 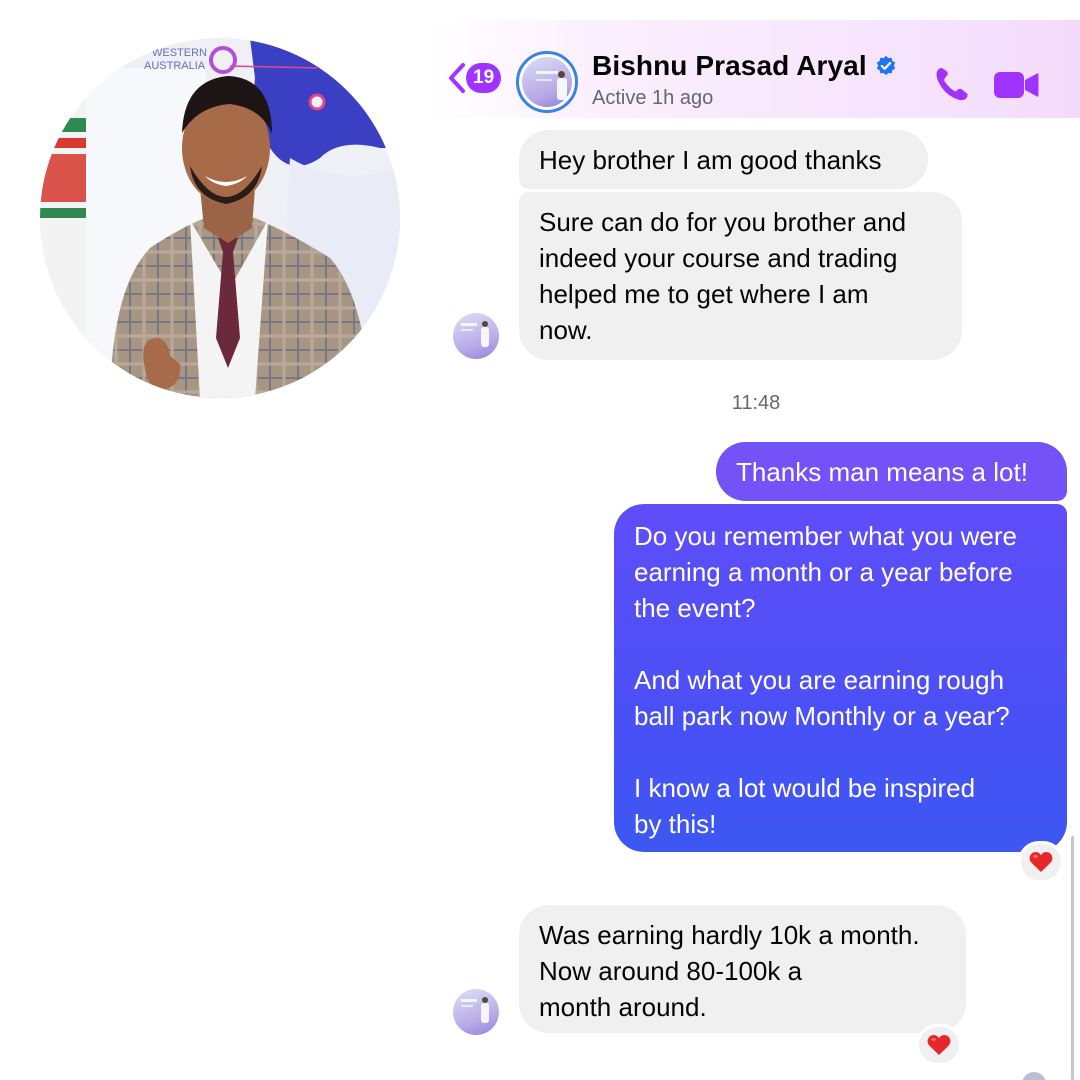 I want to click on message-bubble-incoming: Hey brother I am good thanks, so click(x=723, y=159).